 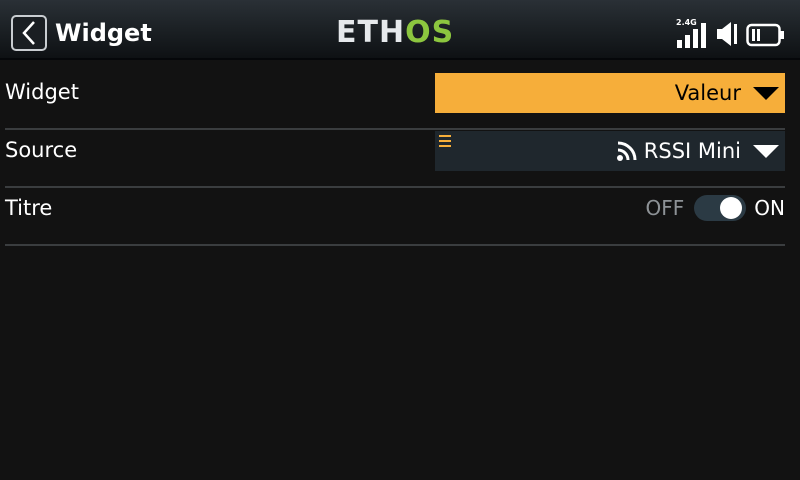 What do you see at coordinates (610, 93) in the screenshot?
I see `widget-dropdown: Valeur` at bounding box center [610, 93].